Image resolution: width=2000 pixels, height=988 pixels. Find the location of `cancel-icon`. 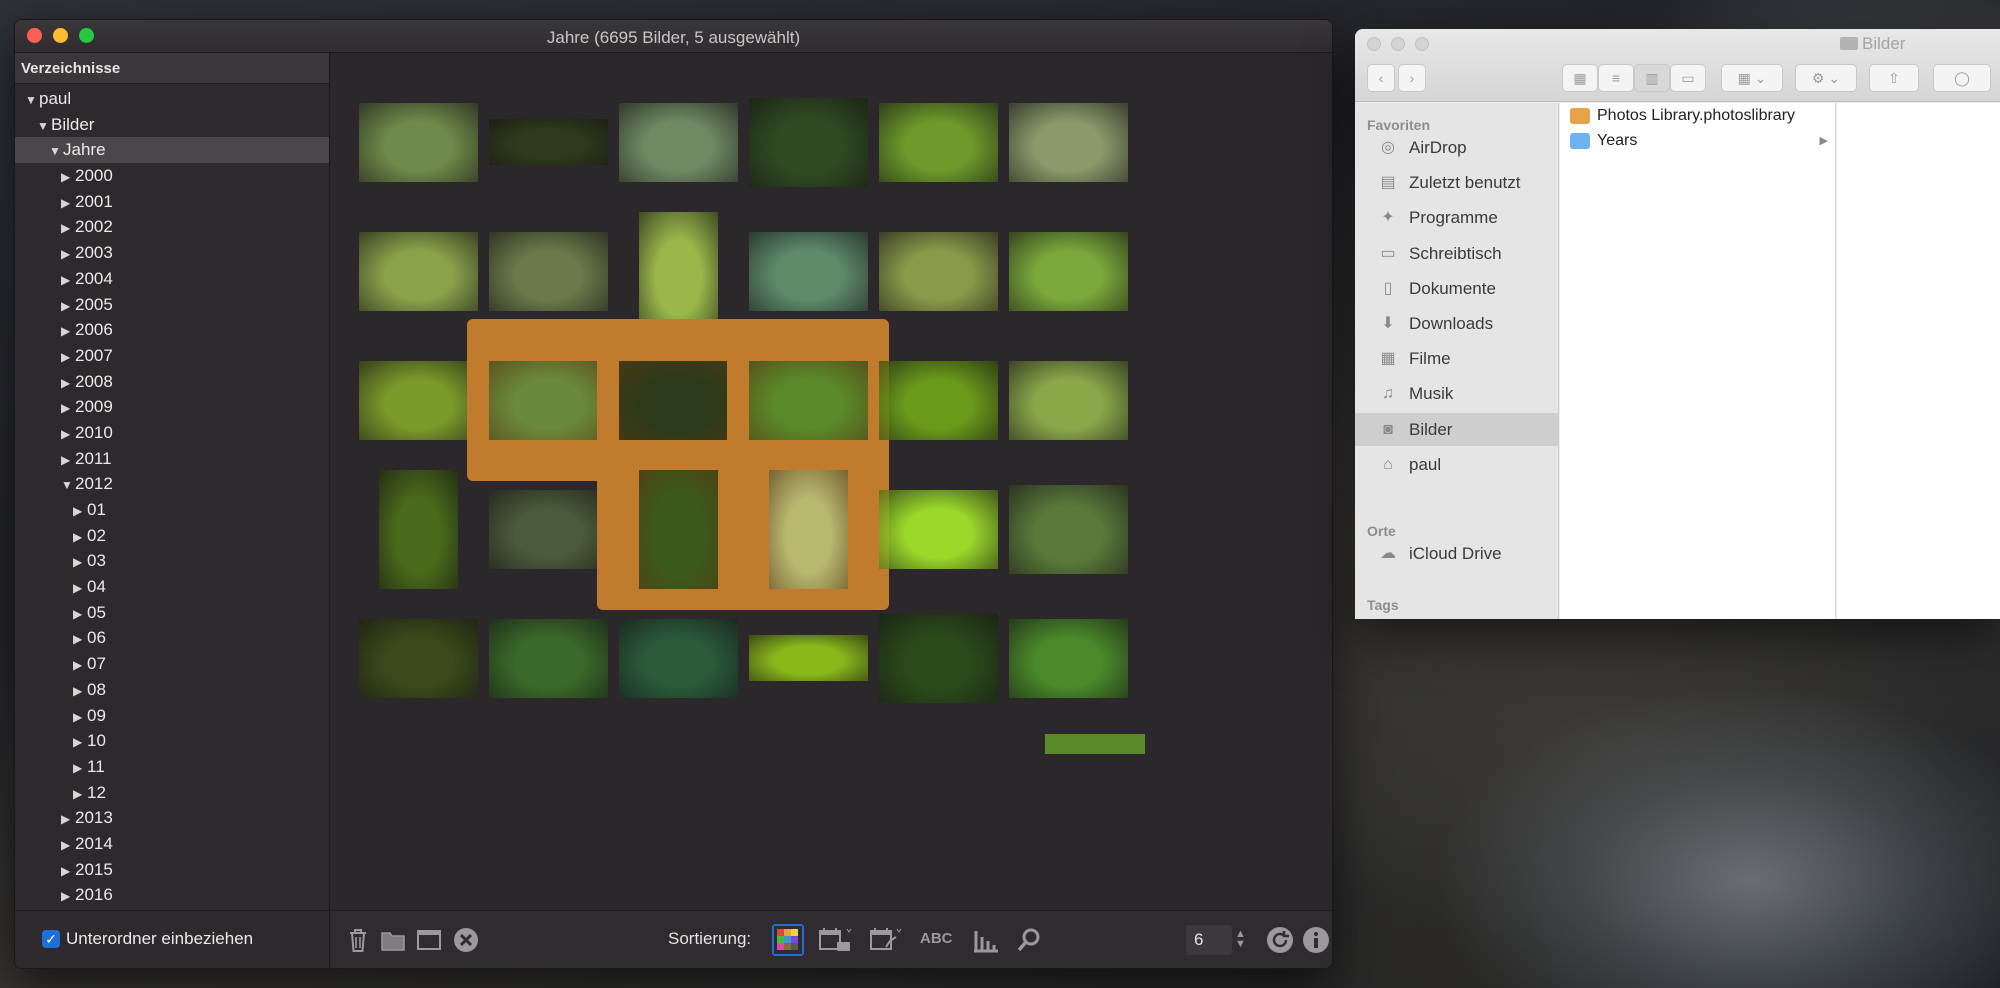

cancel-icon is located at coordinates (466, 940).